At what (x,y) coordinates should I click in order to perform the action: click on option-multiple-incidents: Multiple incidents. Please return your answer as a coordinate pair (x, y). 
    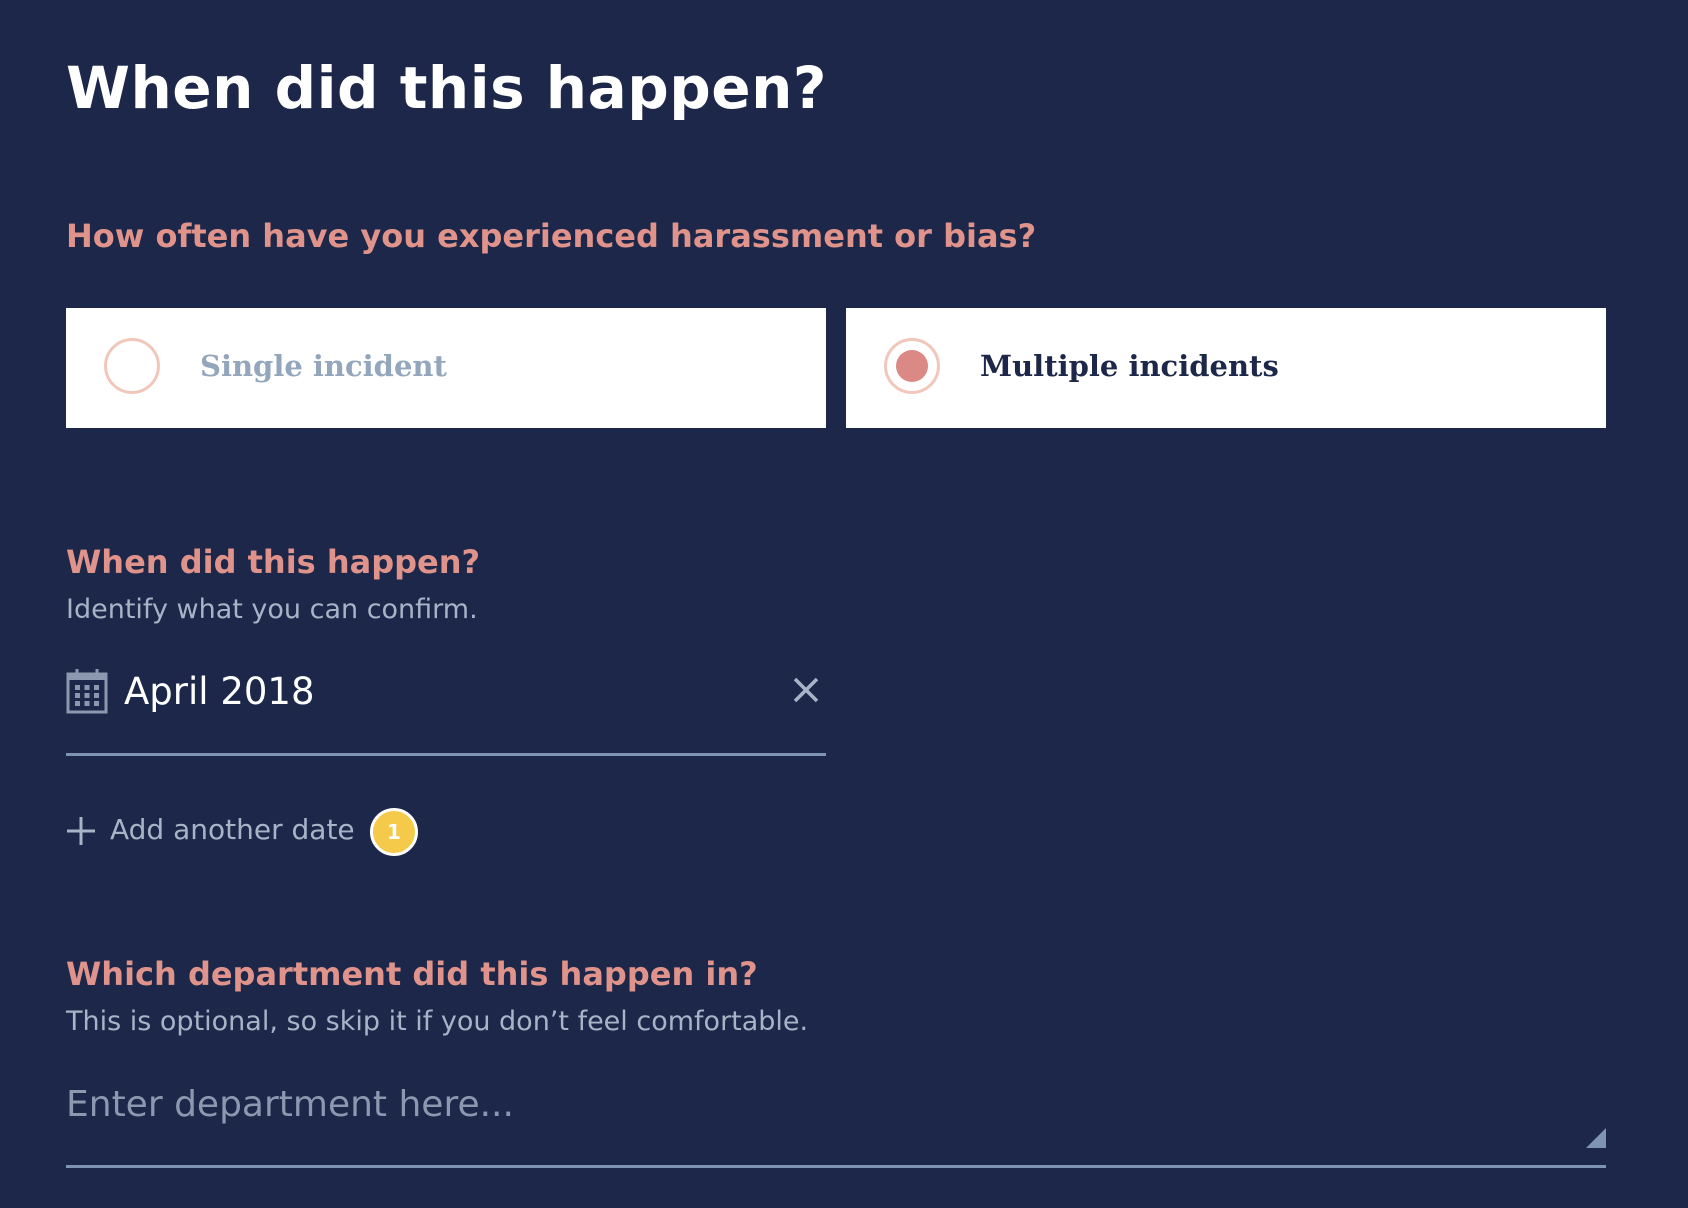
    Looking at the image, I should click on (1226, 368).